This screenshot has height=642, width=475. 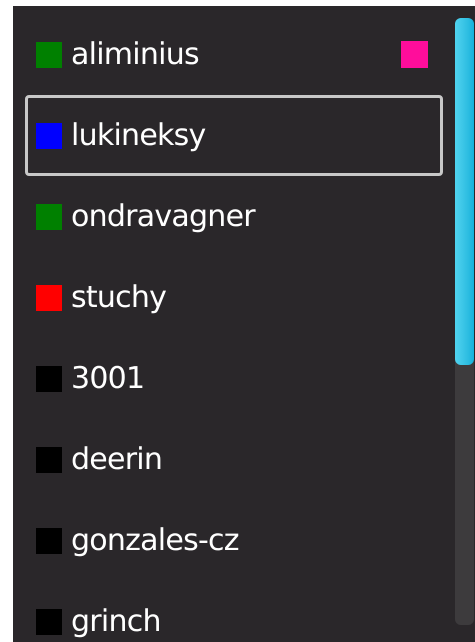 I want to click on list-item: lukineksy, so click(x=234, y=135).